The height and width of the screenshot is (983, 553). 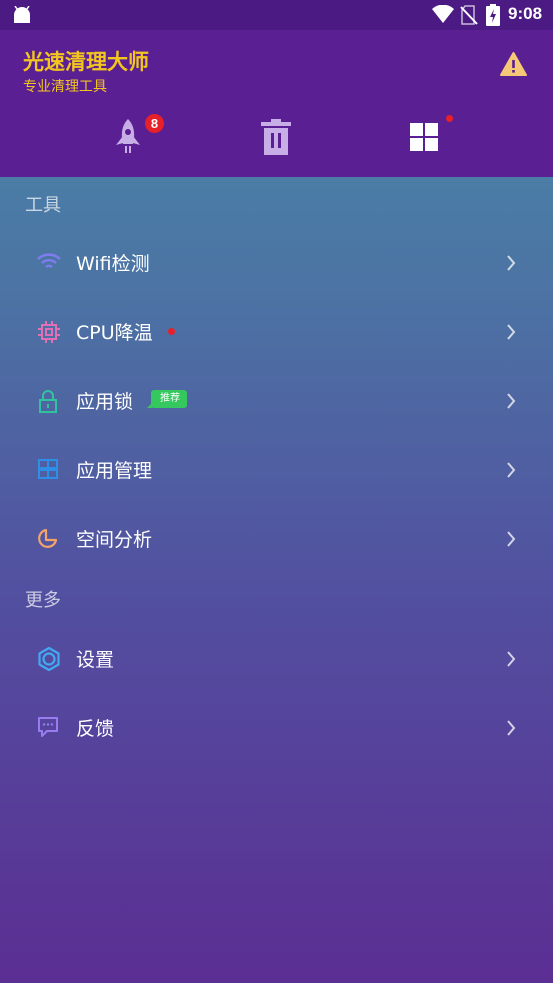 I want to click on pie-chart-icon, so click(x=48, y=540).